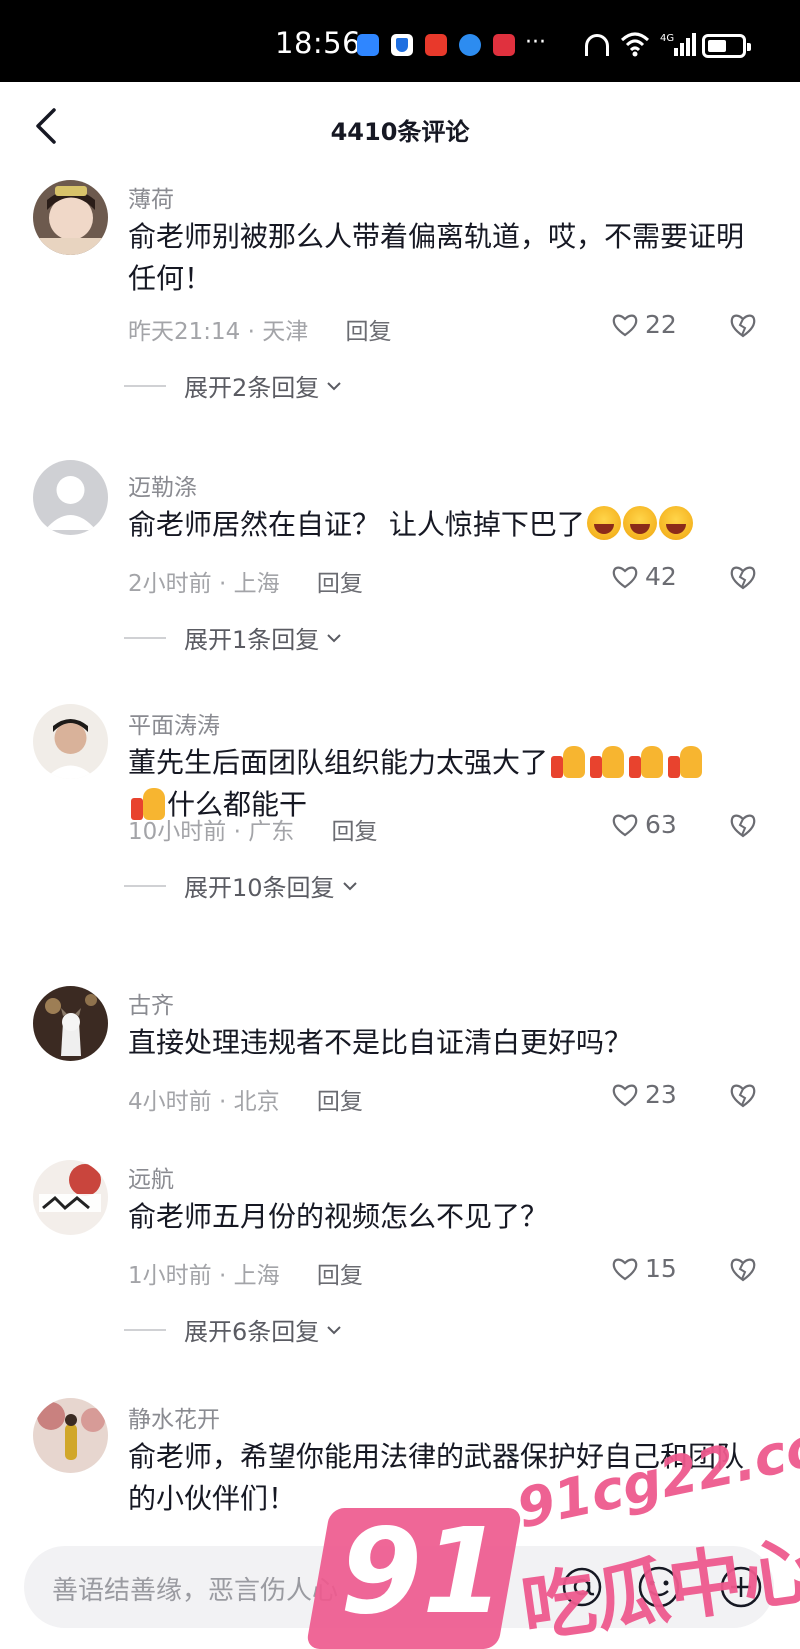 This screenshot has height=1649, width=800. Describe the element at coordinates (252, 640) in the screenshot. I see `expand-replies-label: 展开1条回复` at that location.